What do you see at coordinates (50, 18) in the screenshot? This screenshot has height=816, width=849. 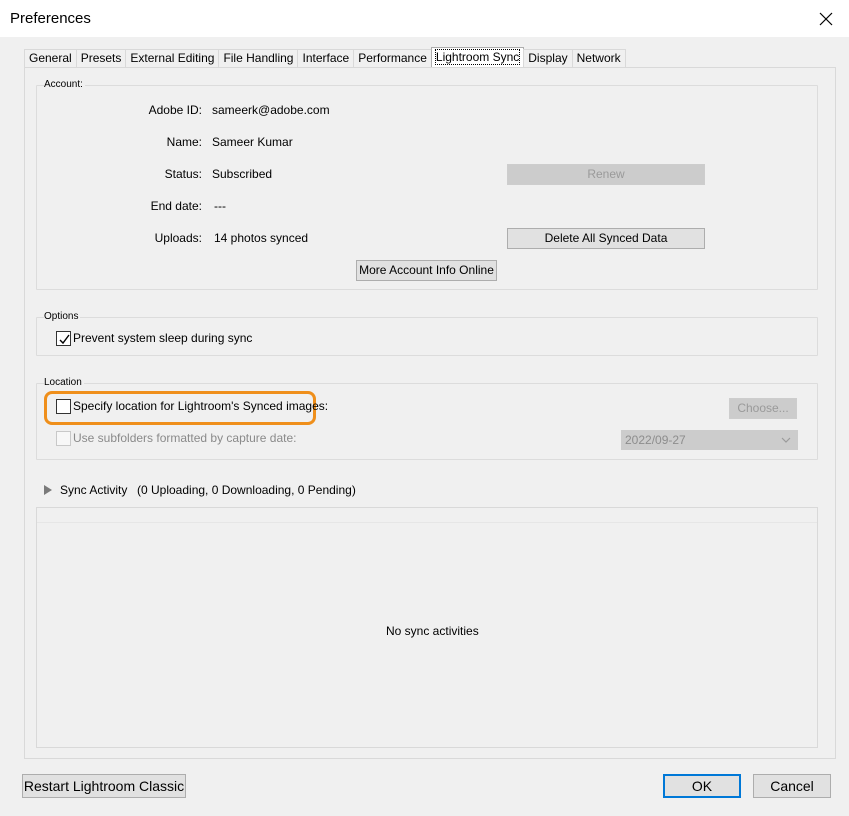 I see `window-title: Preferences` at bounding box center [50, 18].